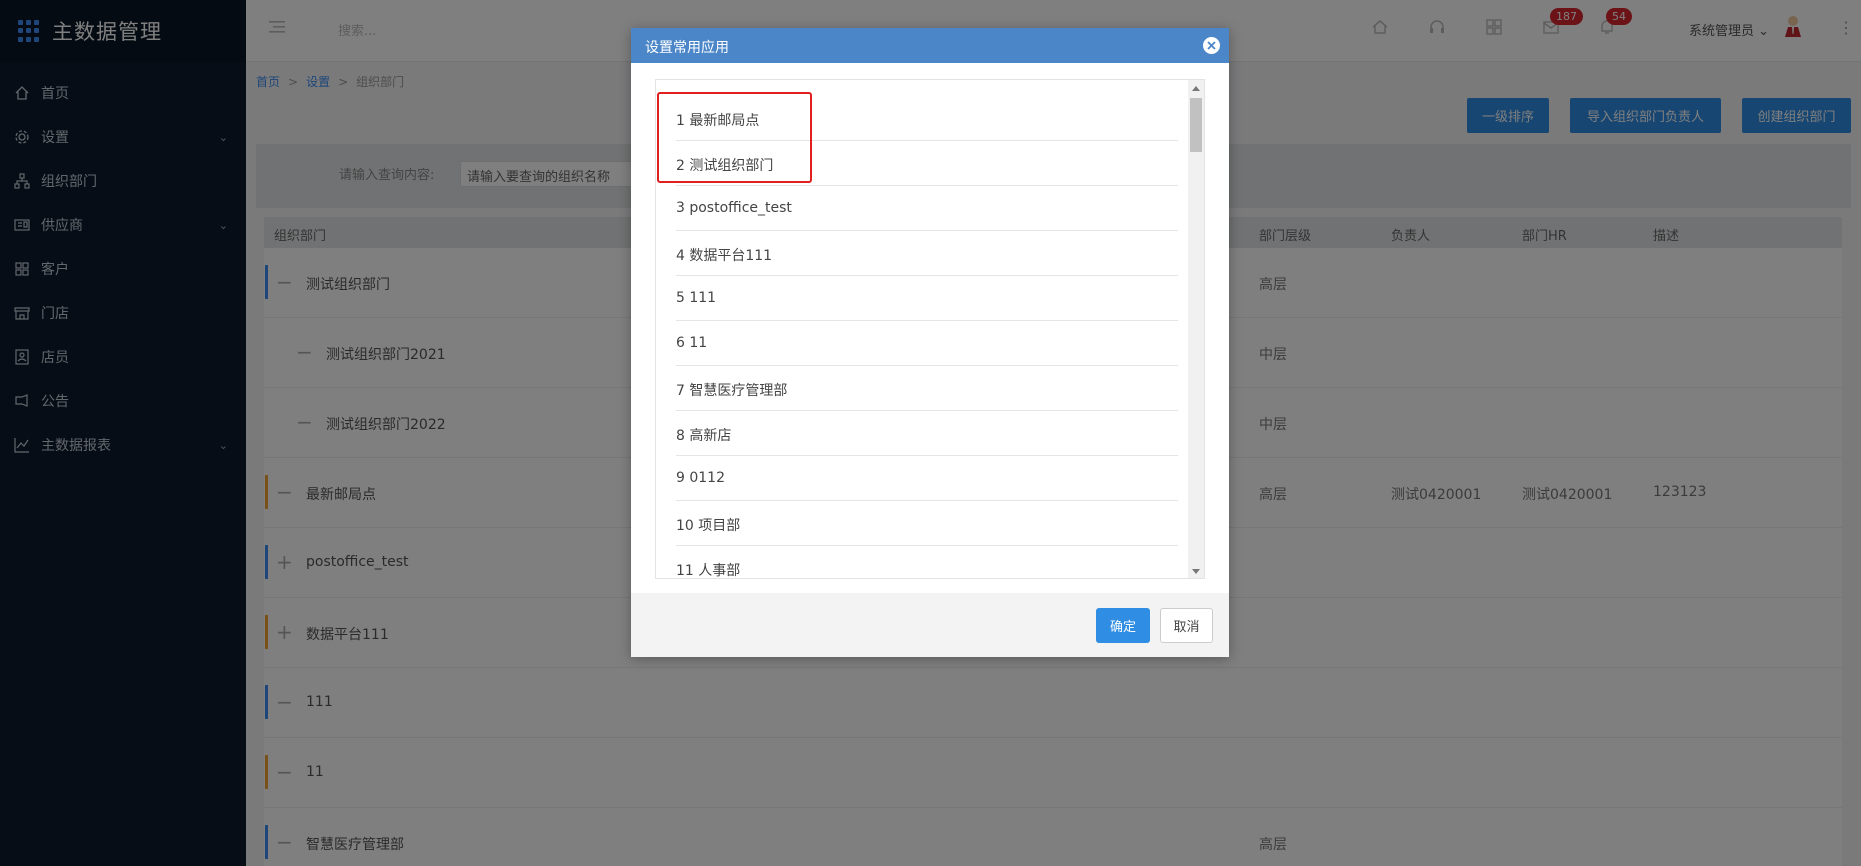 The image size is (1861, 866). What do you see at coordinates (927, 208) in the screenshot?
I see `app-list-item: 3 postoffice_test` at bounding box center [927, 208].